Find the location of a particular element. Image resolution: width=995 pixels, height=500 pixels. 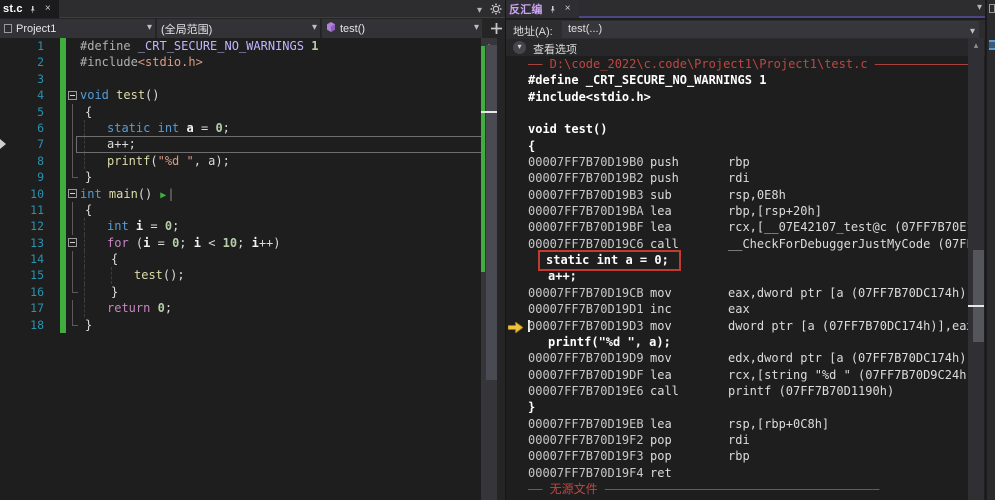

code-line-2: 2 #include<stdio.h> is located at coordinates (248, 62).